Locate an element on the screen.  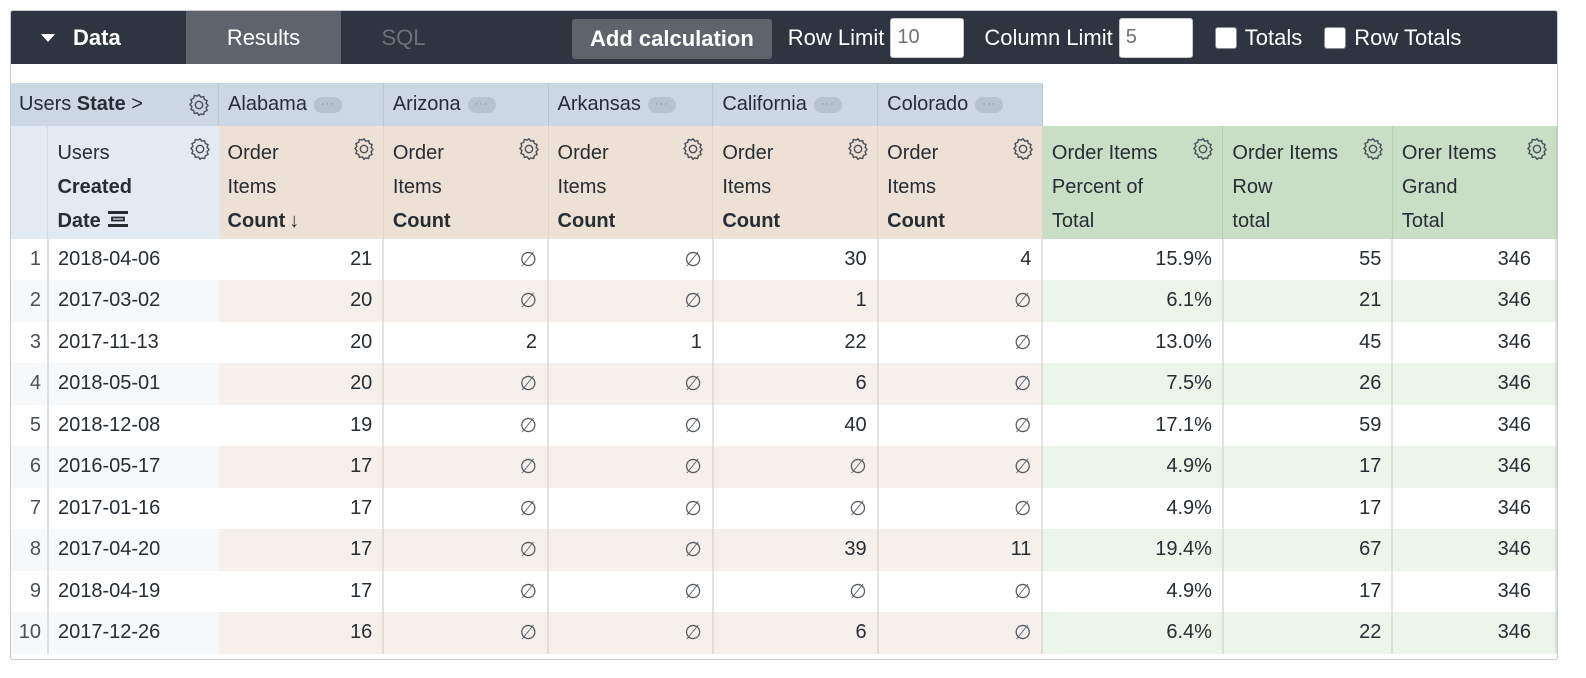
percent-of-total-cell: 13.0% is located at coordinates (1133, 342).